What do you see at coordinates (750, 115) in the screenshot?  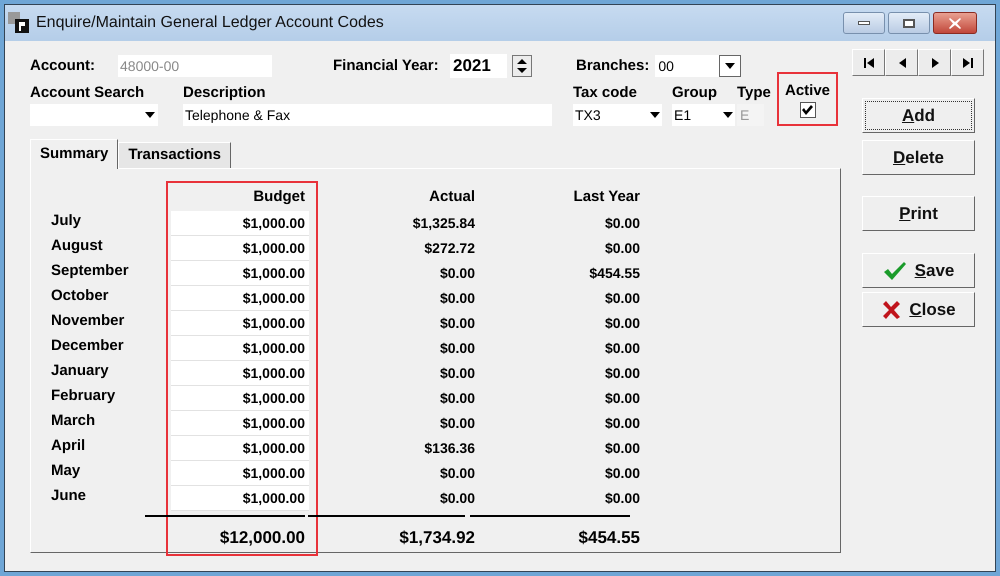 I see `type-field: E` at bounding box center [750, 115].